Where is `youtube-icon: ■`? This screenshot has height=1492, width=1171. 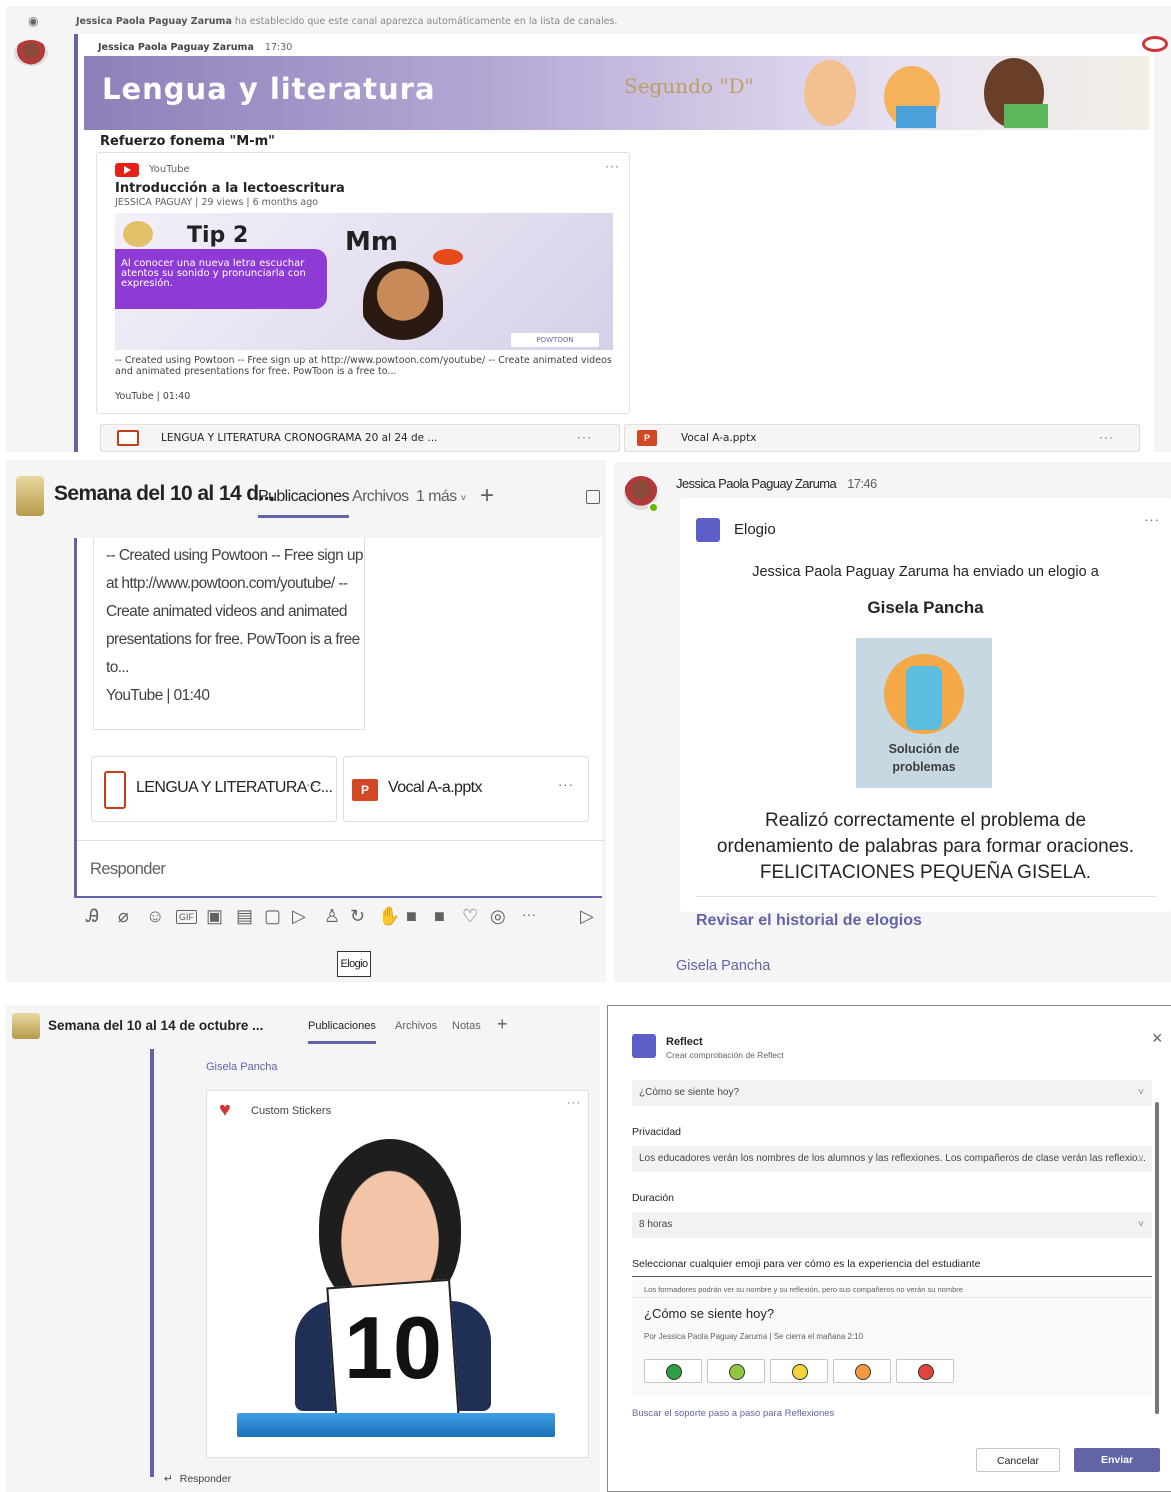
youtube-icon: ■ is located at coordinates (411, 916).